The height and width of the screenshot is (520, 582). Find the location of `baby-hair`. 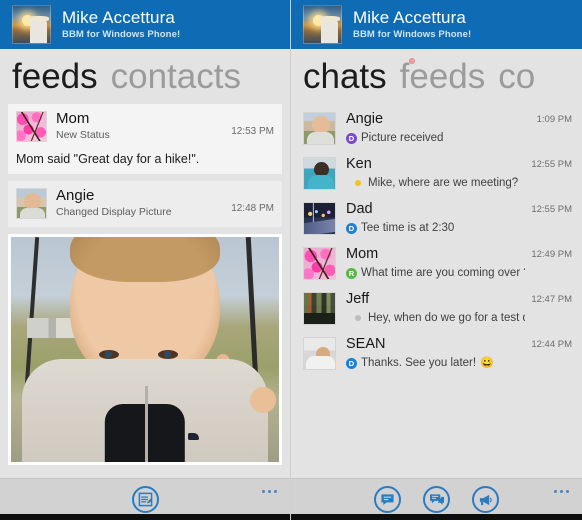

baby-hair is located at coordinates (145, 259).